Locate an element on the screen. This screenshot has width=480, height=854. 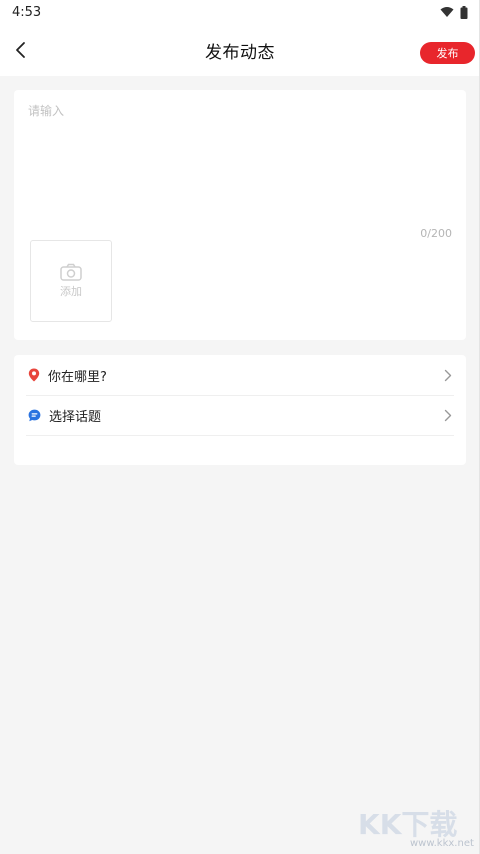
location-pin-icon is located at coordinates (34, 375).